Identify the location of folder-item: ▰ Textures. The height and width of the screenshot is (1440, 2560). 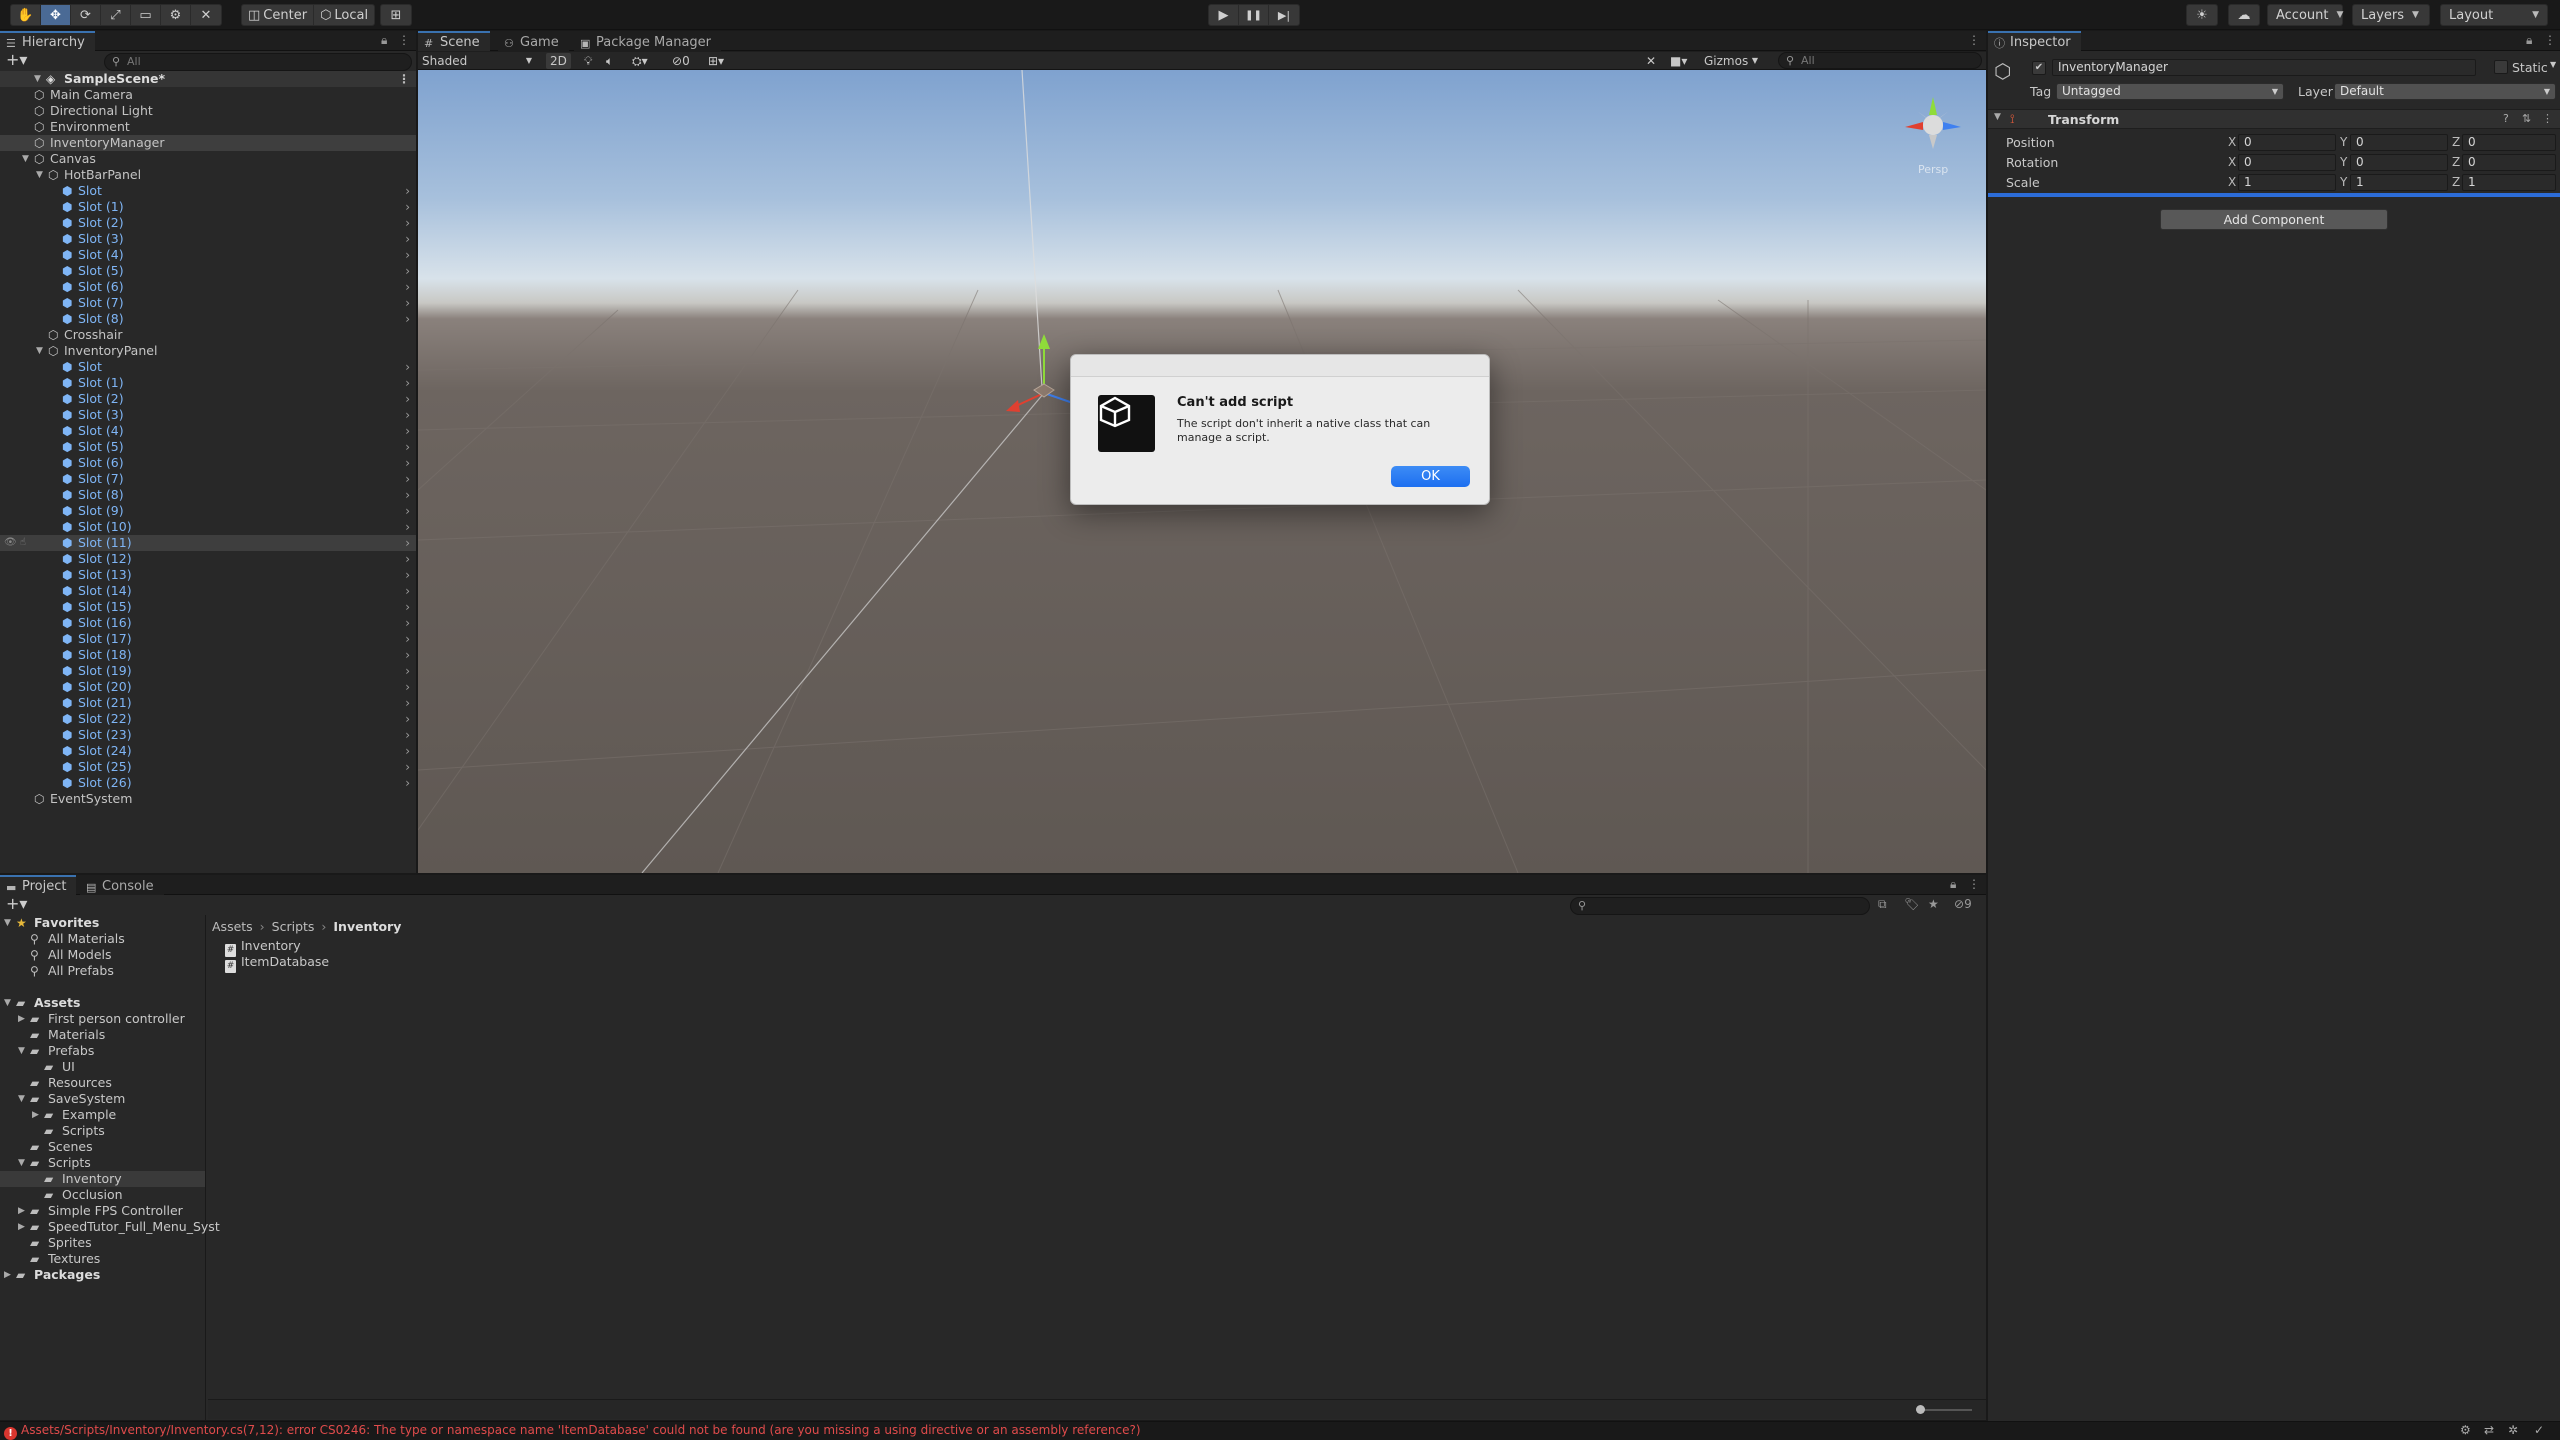
(102, 1259).